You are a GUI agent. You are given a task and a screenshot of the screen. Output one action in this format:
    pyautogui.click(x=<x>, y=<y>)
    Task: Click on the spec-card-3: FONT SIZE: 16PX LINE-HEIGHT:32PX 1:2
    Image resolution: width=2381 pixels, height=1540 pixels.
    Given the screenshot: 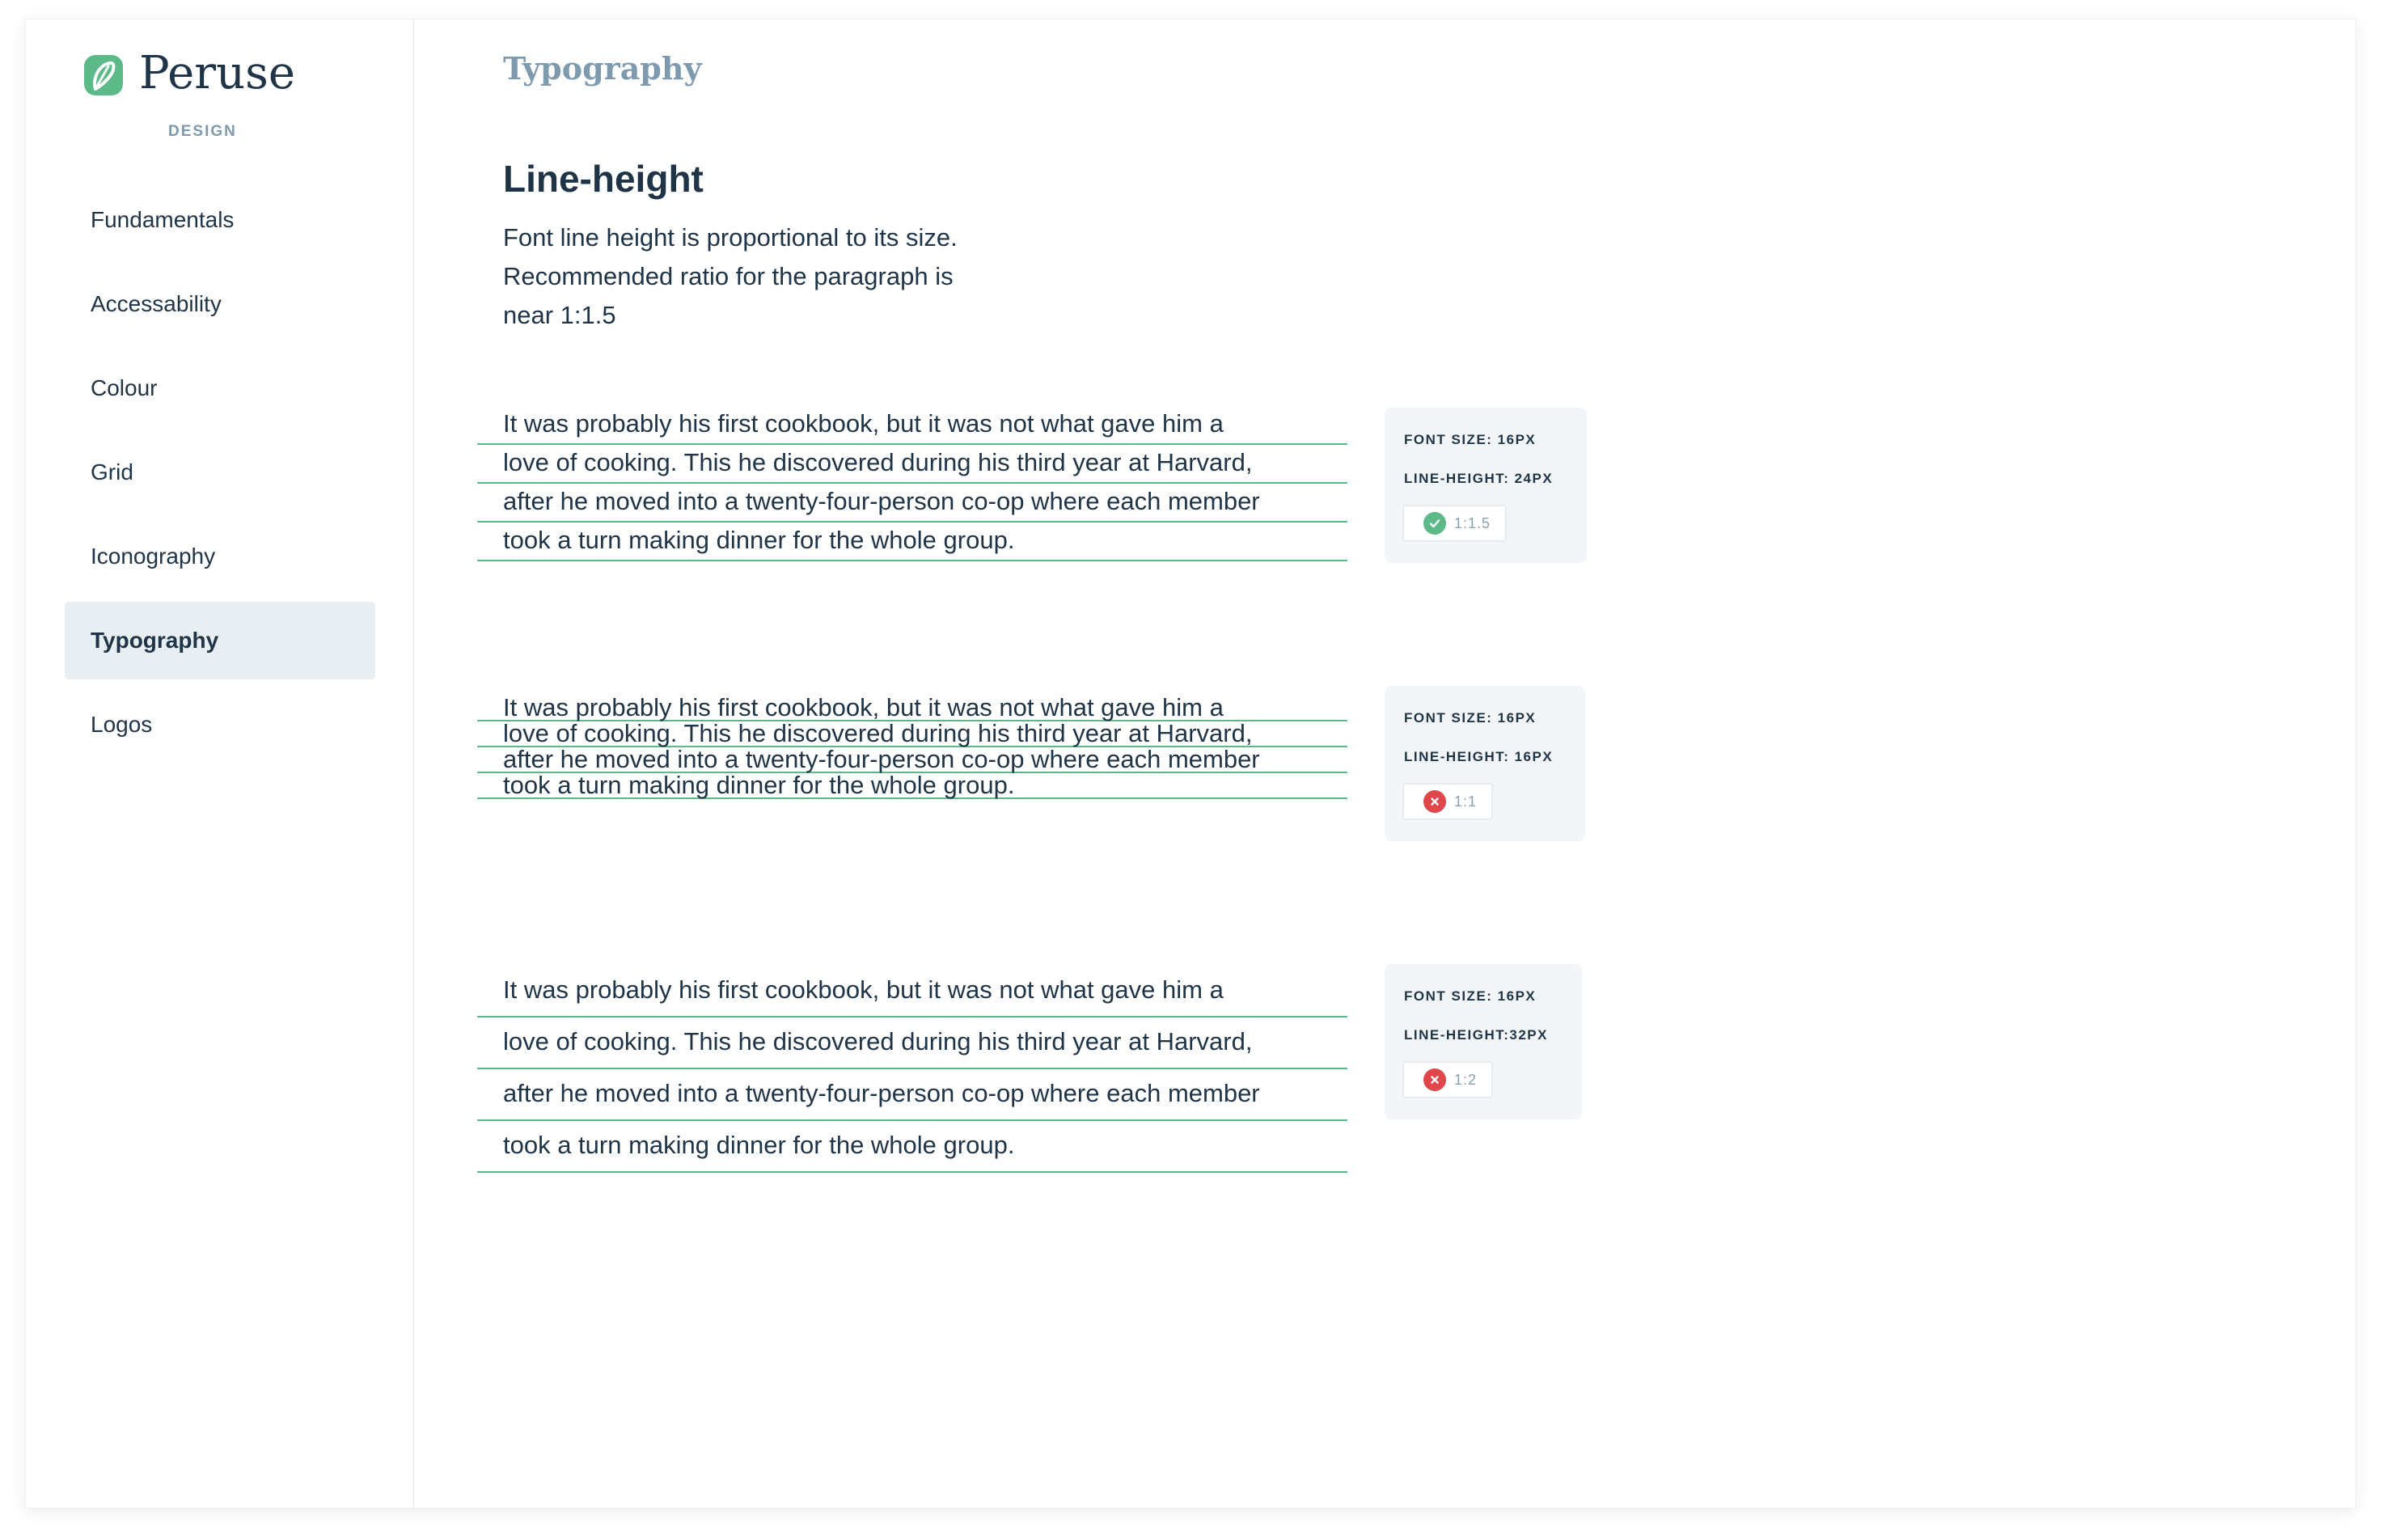 What is the action you would take?
    pyautogui.click(x=1483, y=1041)
    